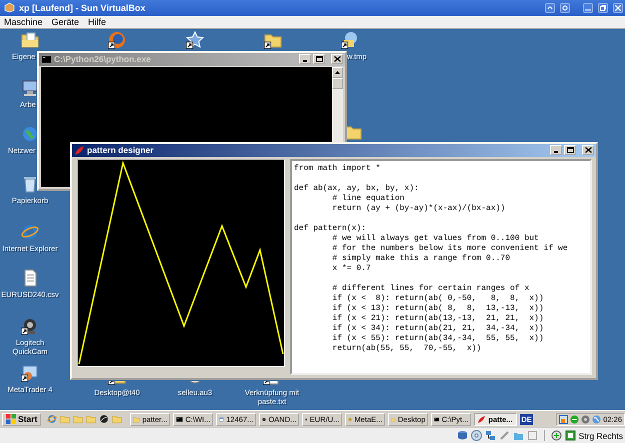 This screenshot has height=447, width=625. What do you see at coordinates (22, 419) in the screenshot?
I see `start-button: Start` at bounding box center [22, 419].